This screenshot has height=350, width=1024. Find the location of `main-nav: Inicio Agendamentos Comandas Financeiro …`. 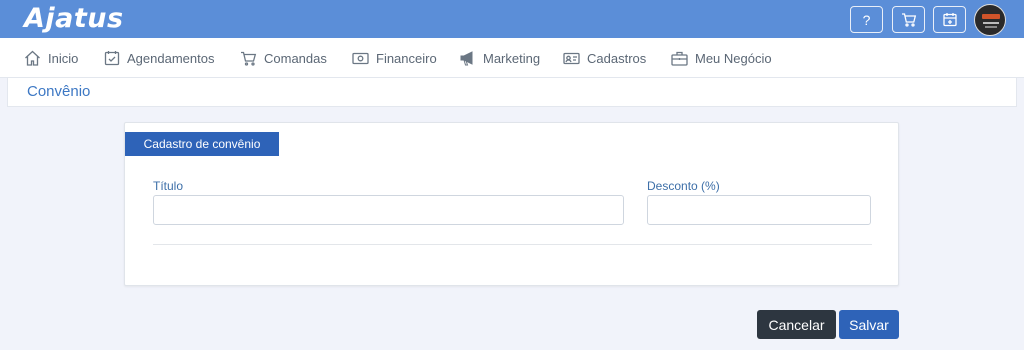

main-nav: Inicio Agendamentos Comandas Financeiro … is located at coordinates (512, 58).